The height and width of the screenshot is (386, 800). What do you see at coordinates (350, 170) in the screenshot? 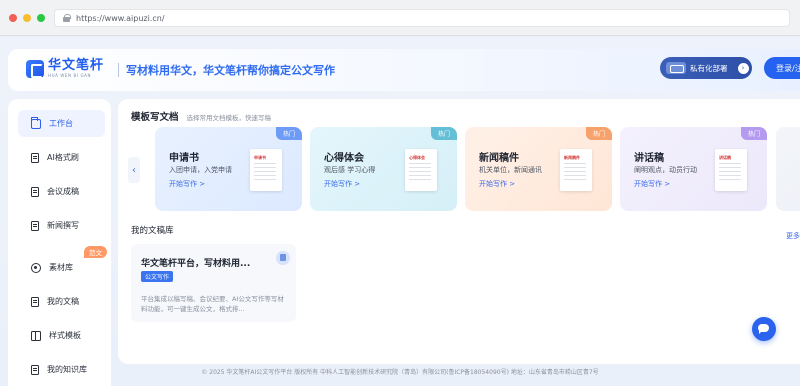
I see `card-description: 观后感 学习心得` at bounding box center [350, 170].